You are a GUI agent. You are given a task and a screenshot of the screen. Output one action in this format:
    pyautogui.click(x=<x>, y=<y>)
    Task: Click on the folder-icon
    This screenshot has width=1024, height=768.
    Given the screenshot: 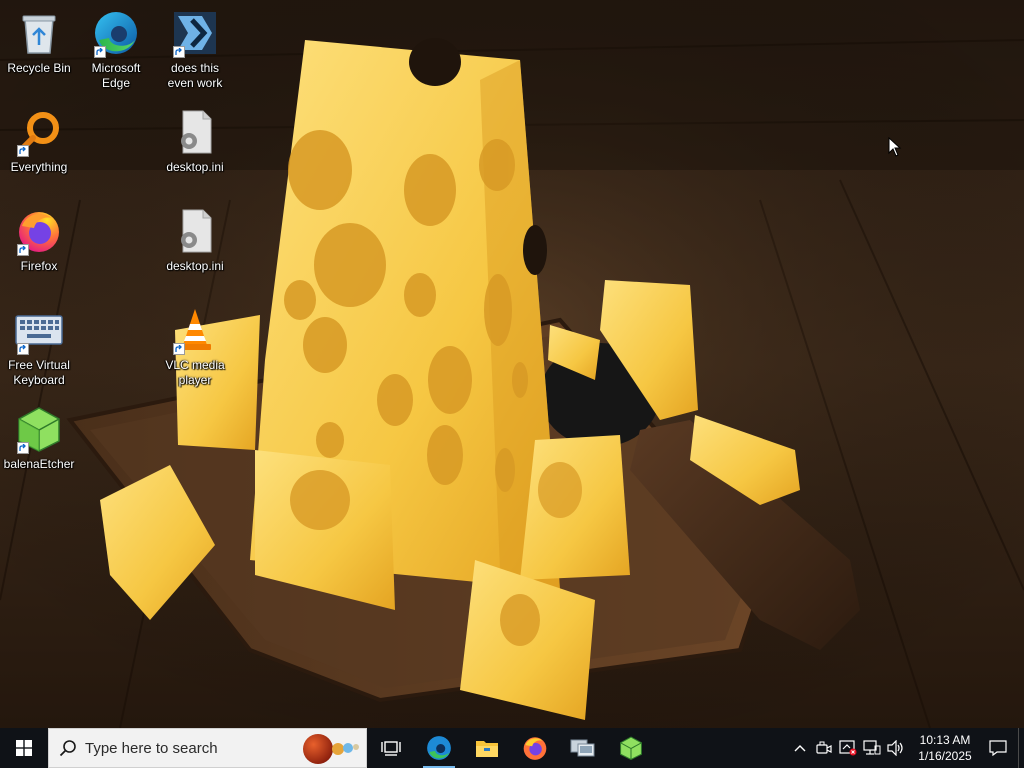 What is the action you would take?
    pyautogui.click(x=487, y=749)
    